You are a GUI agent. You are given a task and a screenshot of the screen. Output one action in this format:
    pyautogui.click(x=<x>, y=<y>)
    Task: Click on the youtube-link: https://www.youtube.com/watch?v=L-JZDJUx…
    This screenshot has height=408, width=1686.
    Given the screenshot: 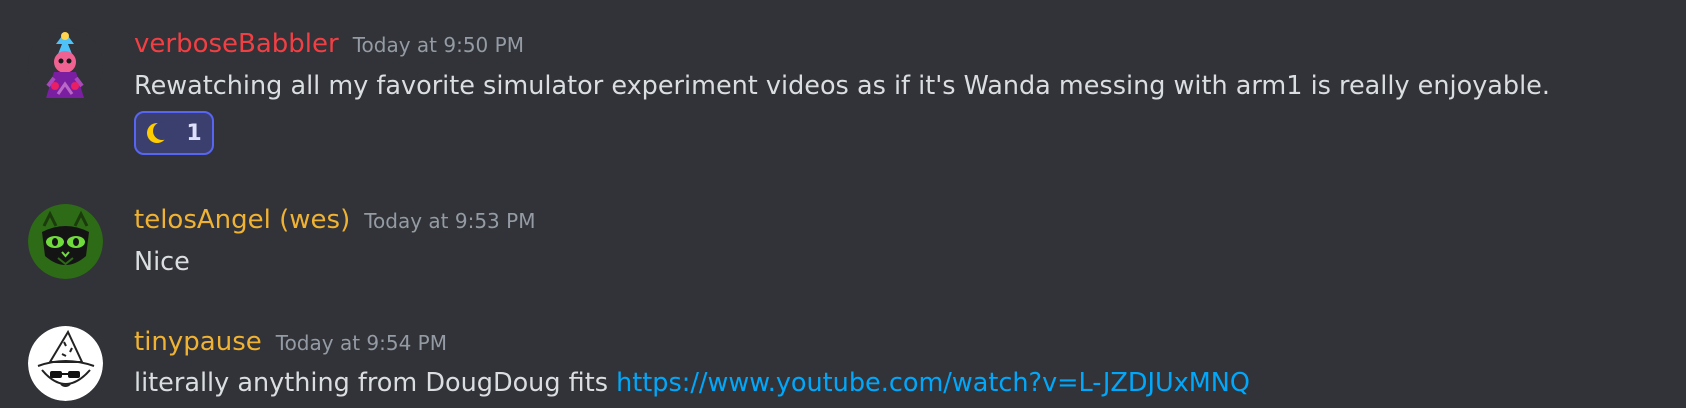 What is the action you would take?
    pyautogui.click(x=933, y=383)
    